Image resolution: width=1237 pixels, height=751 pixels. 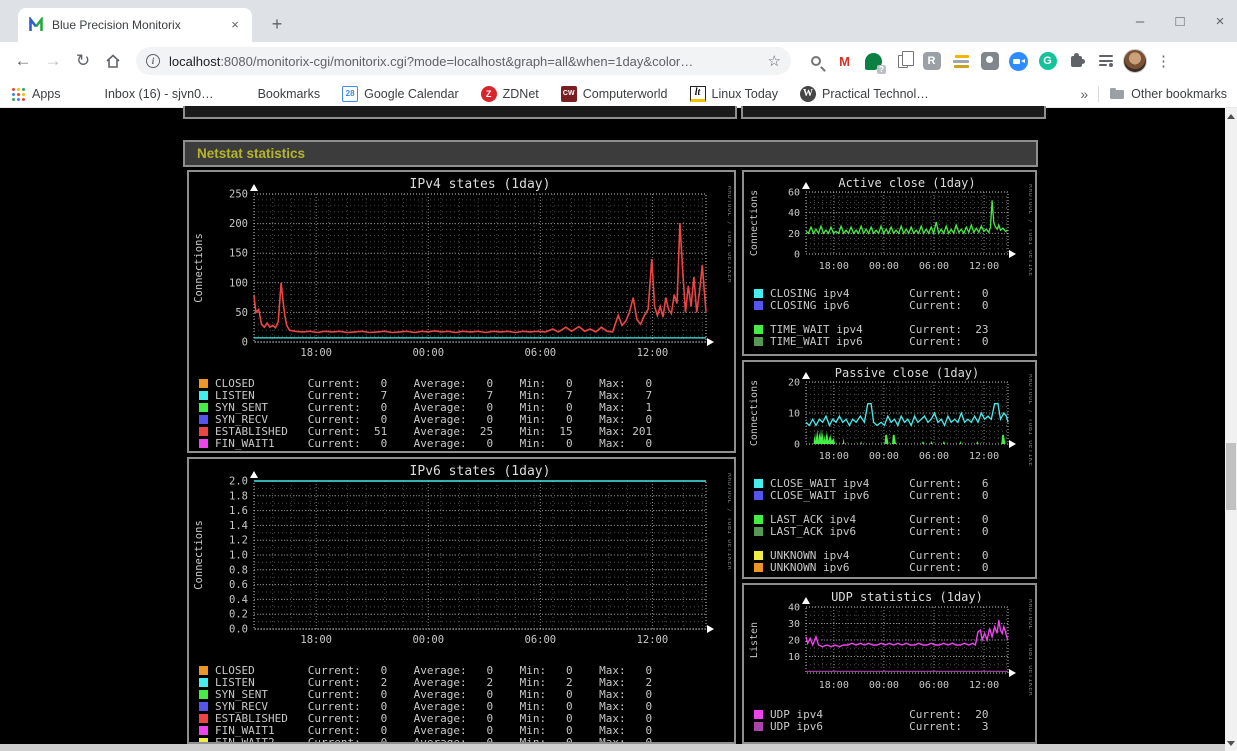 I want to click on svg-text: 20, so click(x=794, y=383).